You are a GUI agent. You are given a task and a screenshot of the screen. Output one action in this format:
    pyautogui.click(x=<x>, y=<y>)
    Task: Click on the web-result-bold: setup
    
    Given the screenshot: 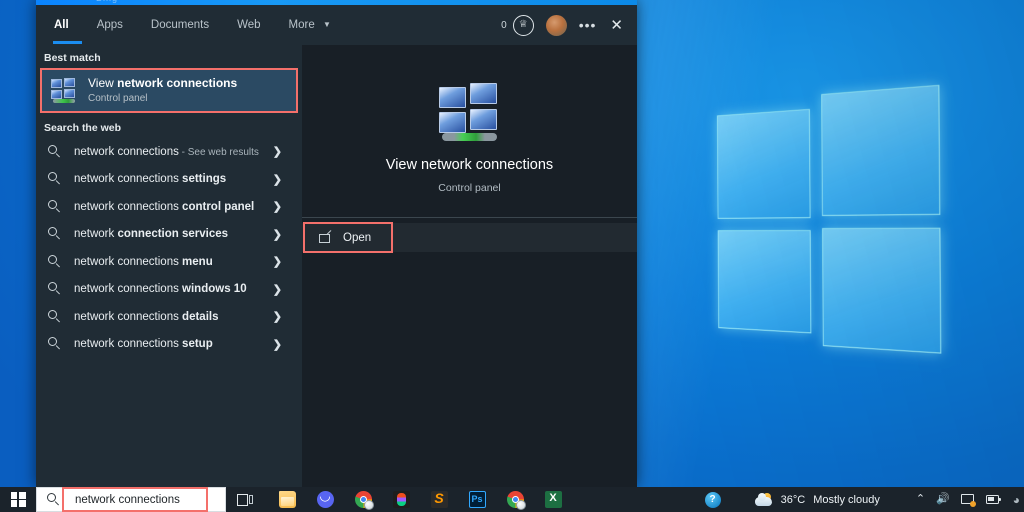 What is the action you would take?
    pyautogui.click(x=197, y=344)
    